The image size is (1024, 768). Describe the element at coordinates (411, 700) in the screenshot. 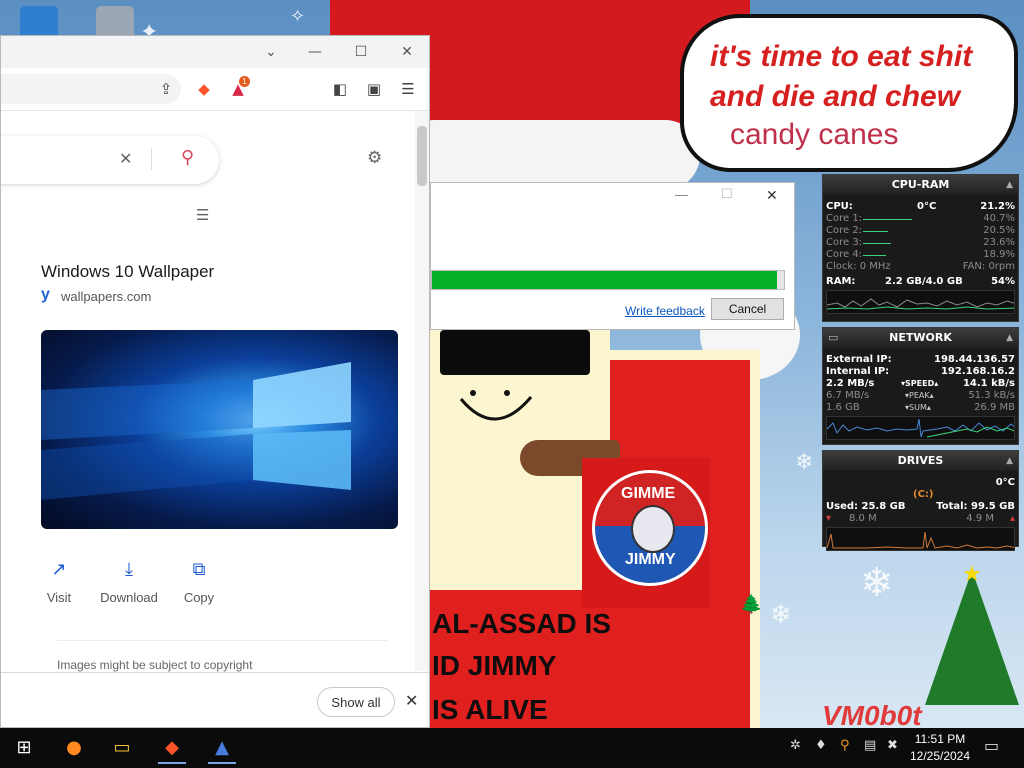

I see `close-download-bar-icon: ✕` at that location.